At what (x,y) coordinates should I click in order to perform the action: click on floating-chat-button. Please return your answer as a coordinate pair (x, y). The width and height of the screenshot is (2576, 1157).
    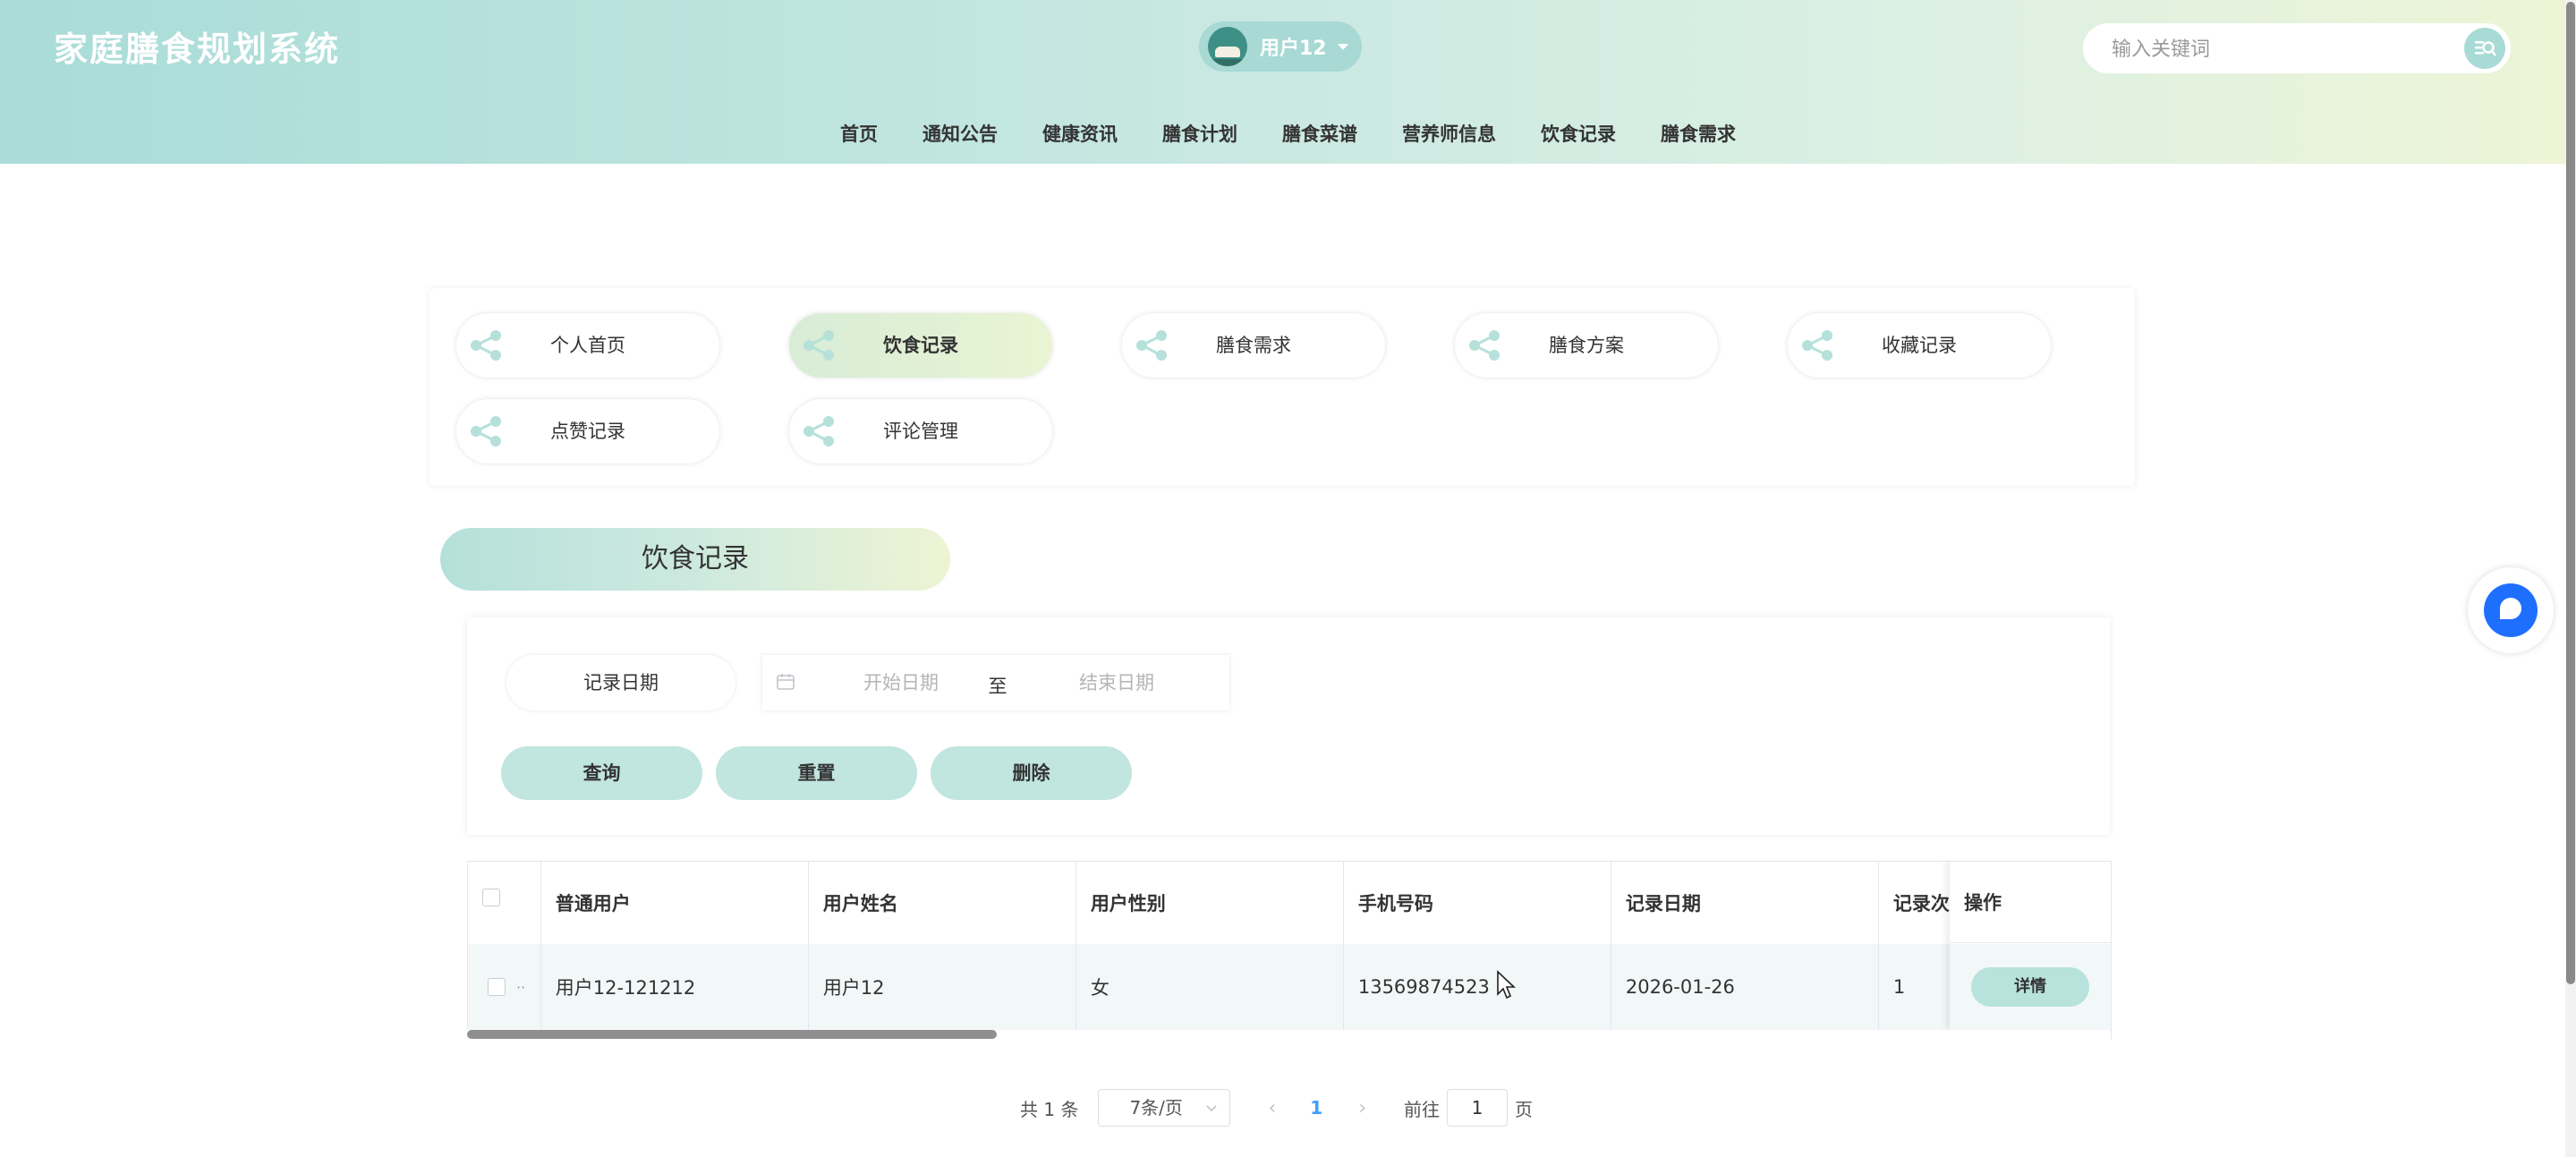
    Looking at the image, I should click on (2511, 610).